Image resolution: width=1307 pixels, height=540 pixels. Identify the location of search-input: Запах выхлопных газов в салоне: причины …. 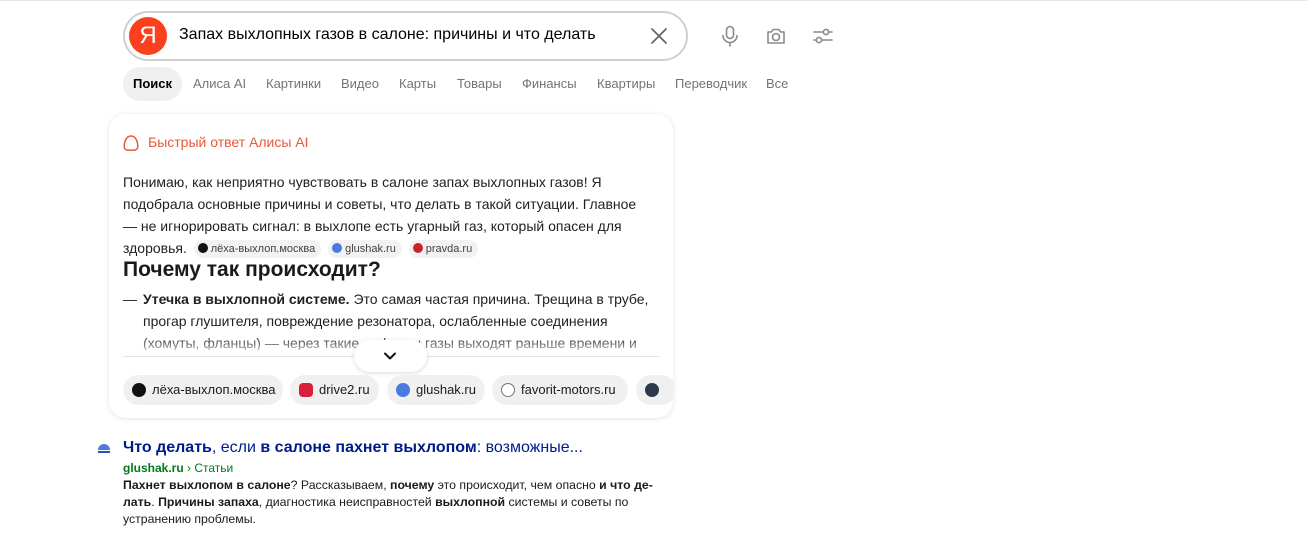
(387, 35).